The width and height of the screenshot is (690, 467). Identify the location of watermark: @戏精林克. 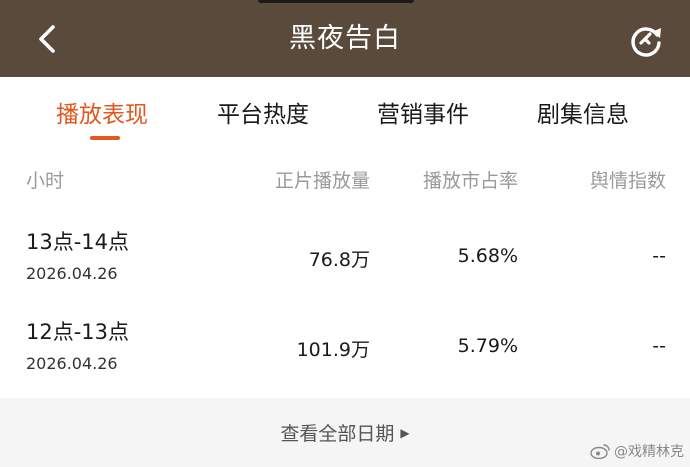
(637, 451).